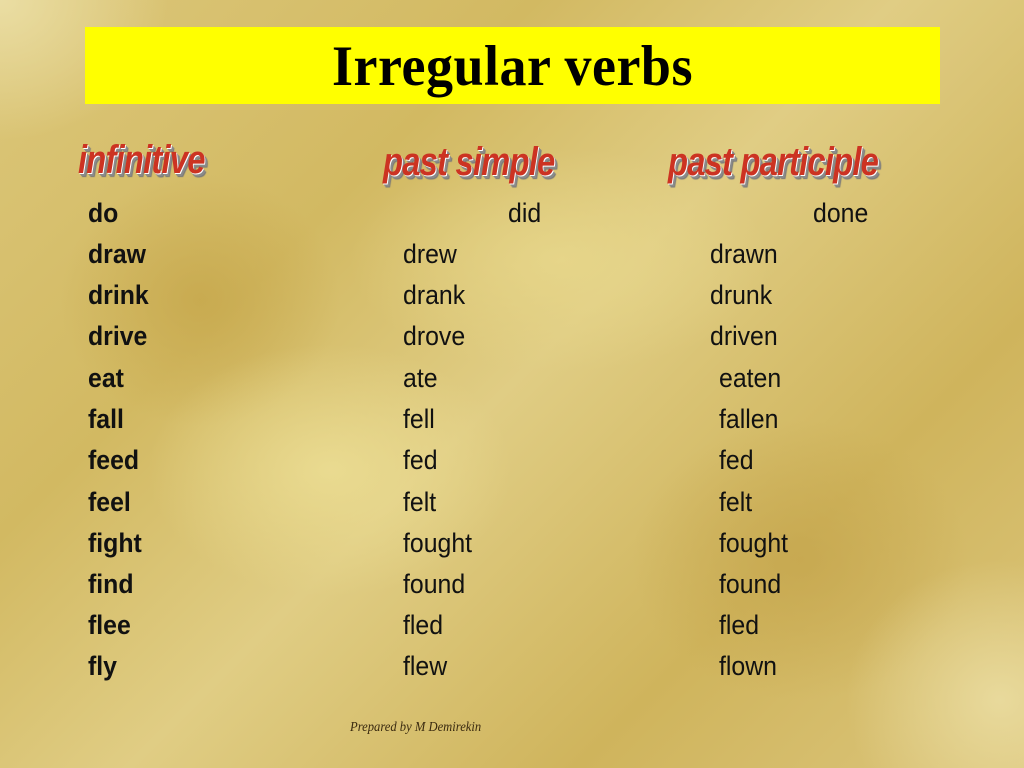 This screenshot has width=1024, height=768. What do you see at coordinates (512, 671) in the screenshot?
I see `verb-row: fly flew flown` at bounding box center [512, 671].